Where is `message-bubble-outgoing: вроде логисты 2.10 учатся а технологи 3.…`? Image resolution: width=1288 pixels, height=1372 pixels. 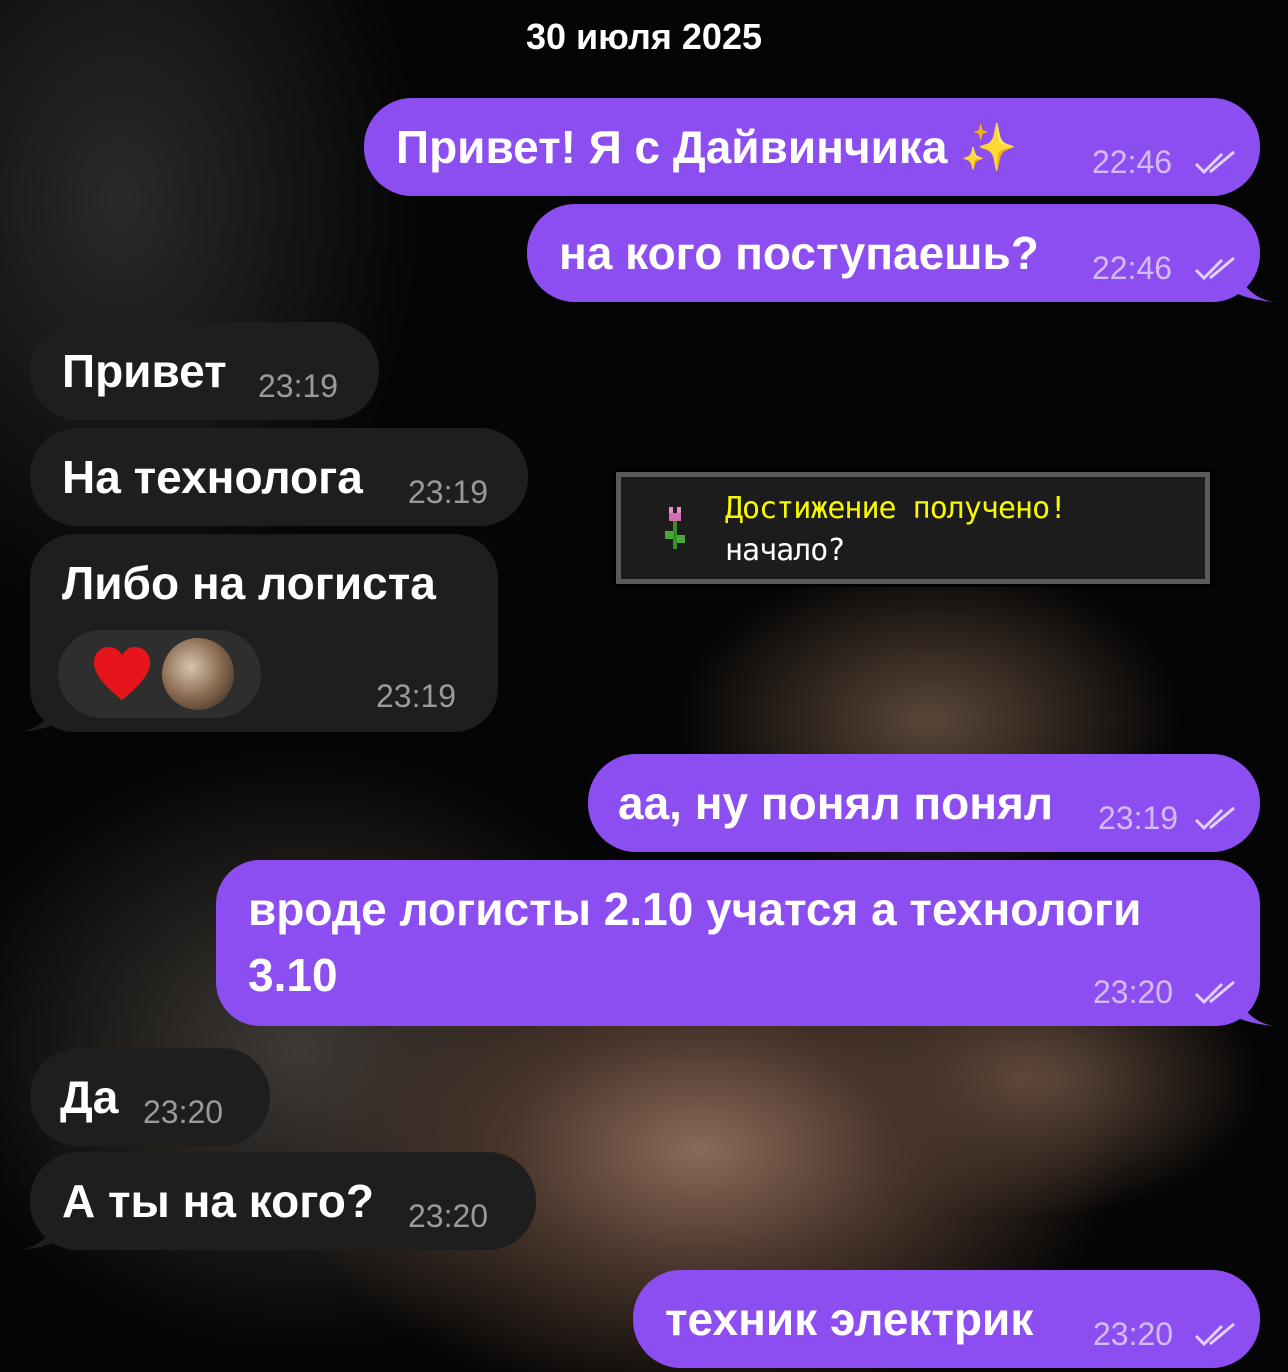
message-bubble-outgoing: вроде логисты 2.10 учатся а технологи 3.… is located at coordinates (738, 943).